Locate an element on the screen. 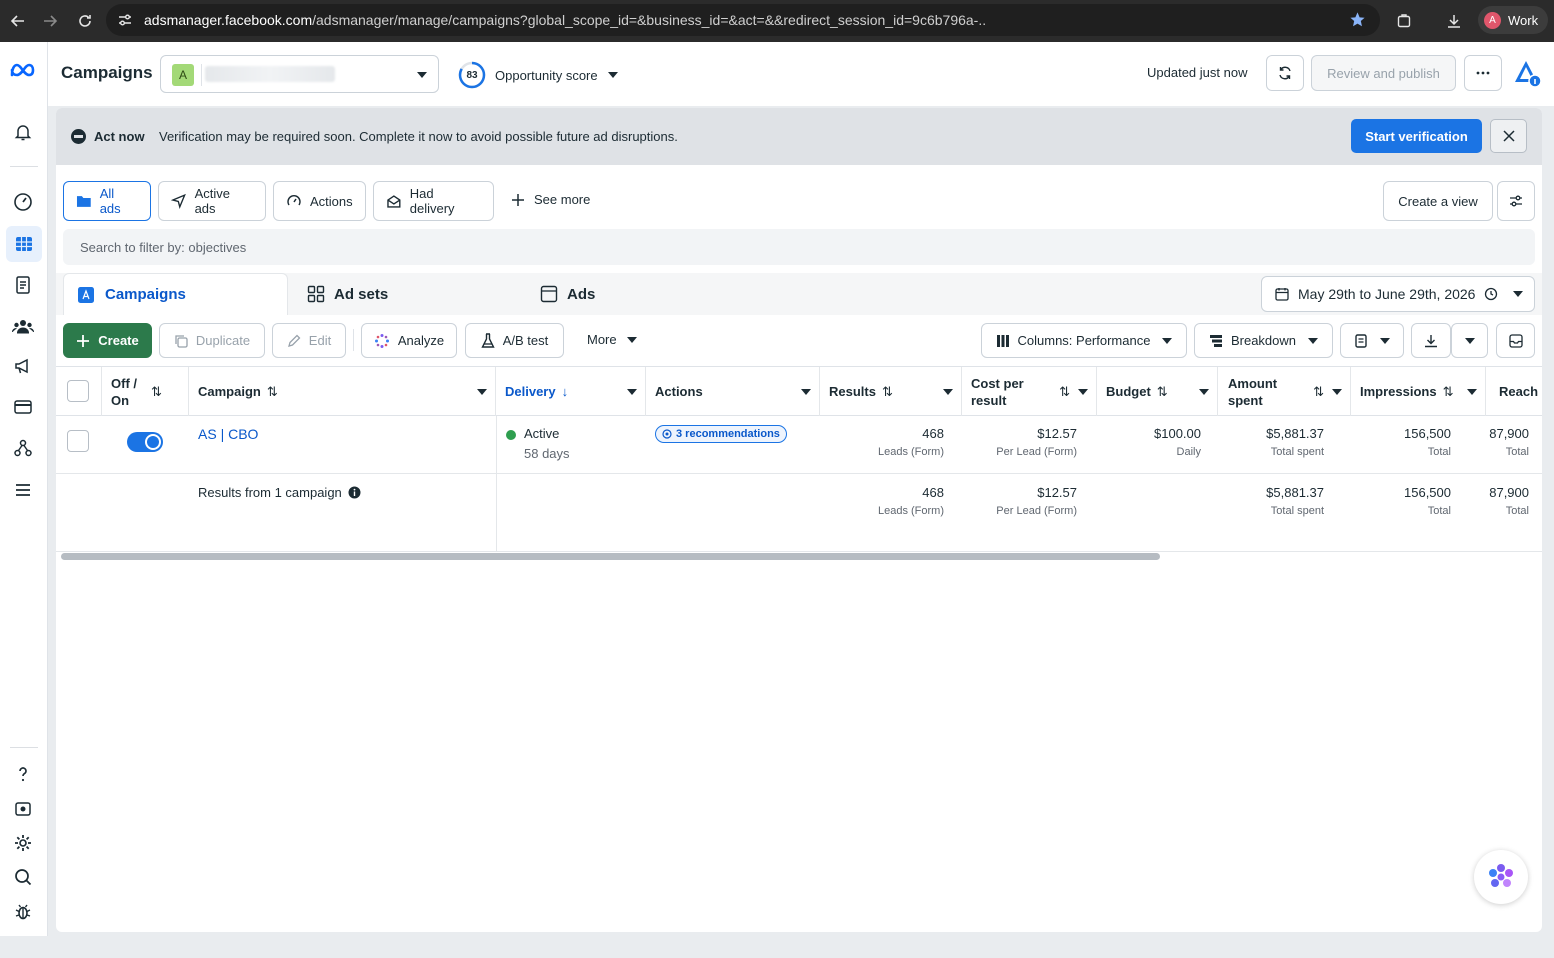 The width and height of the screenshot is (1554, 958). review-and-publish-button: Review and publish is located at coordinates (1383, 73).